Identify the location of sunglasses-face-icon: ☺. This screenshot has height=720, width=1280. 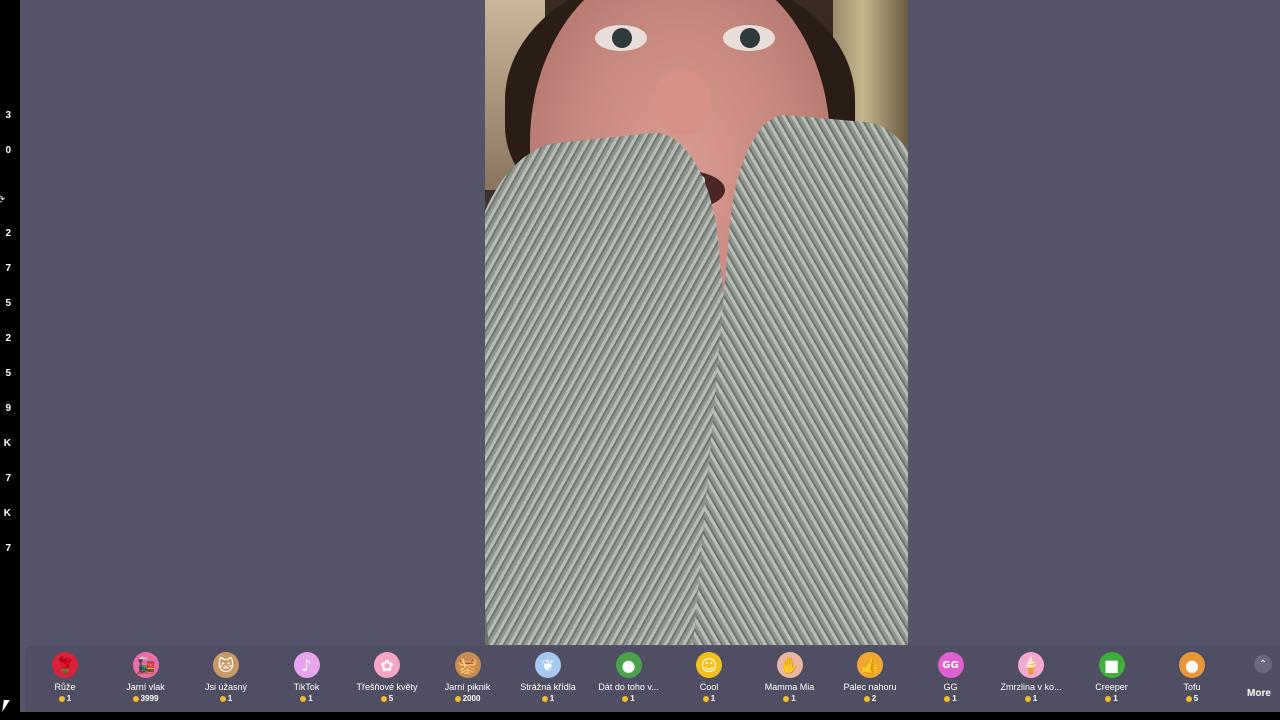
(709, 665).